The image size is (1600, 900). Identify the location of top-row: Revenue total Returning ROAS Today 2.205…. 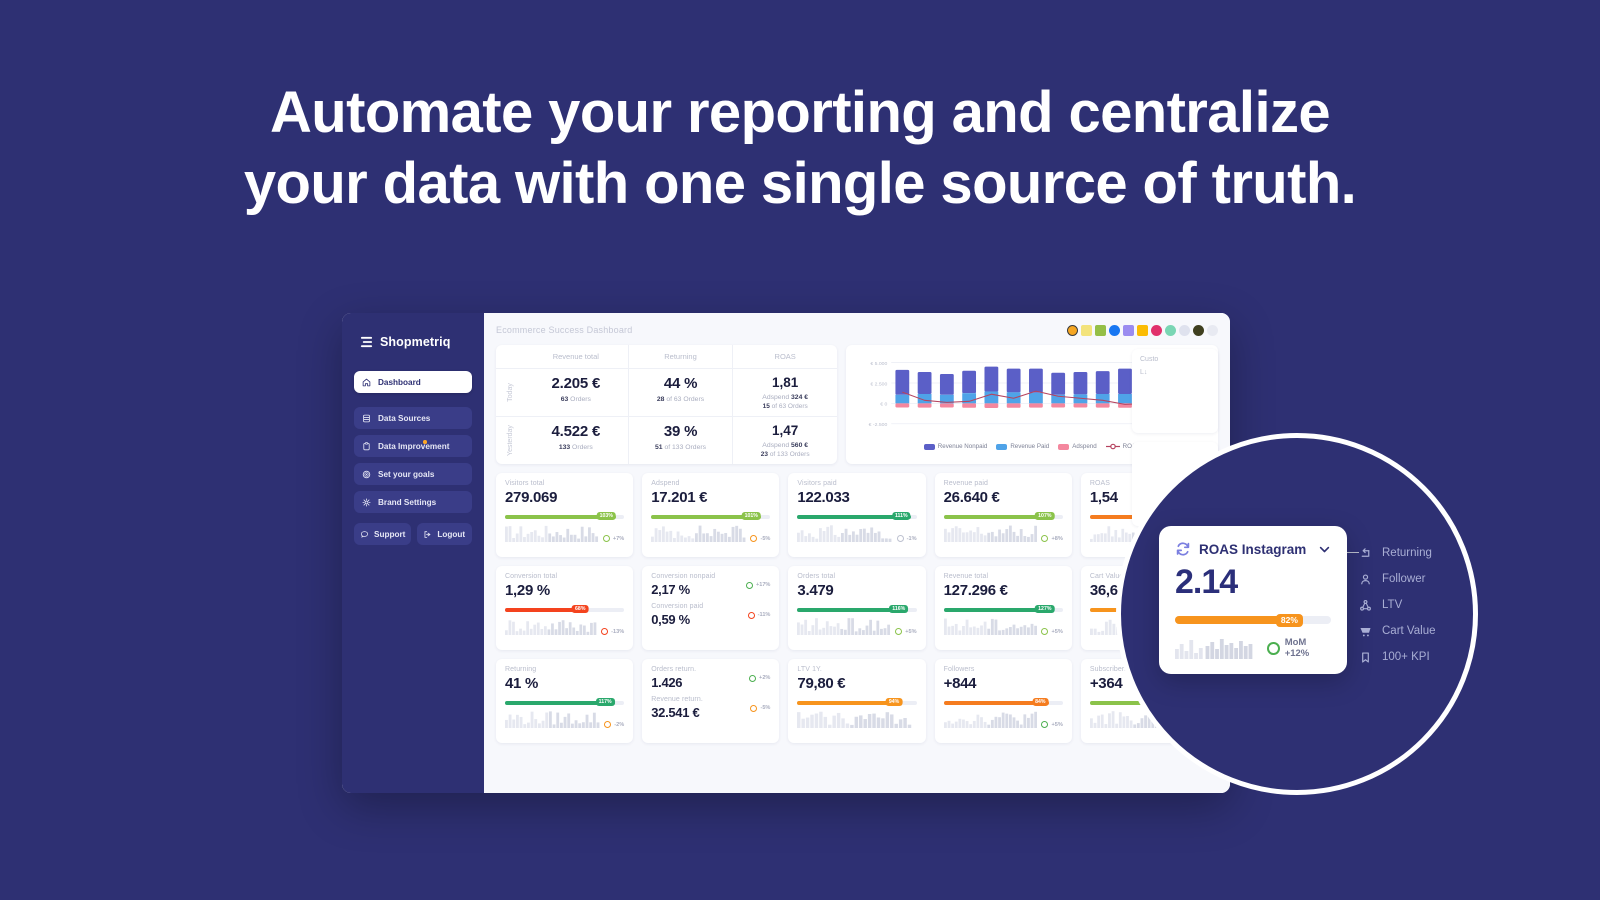
(857, 404).